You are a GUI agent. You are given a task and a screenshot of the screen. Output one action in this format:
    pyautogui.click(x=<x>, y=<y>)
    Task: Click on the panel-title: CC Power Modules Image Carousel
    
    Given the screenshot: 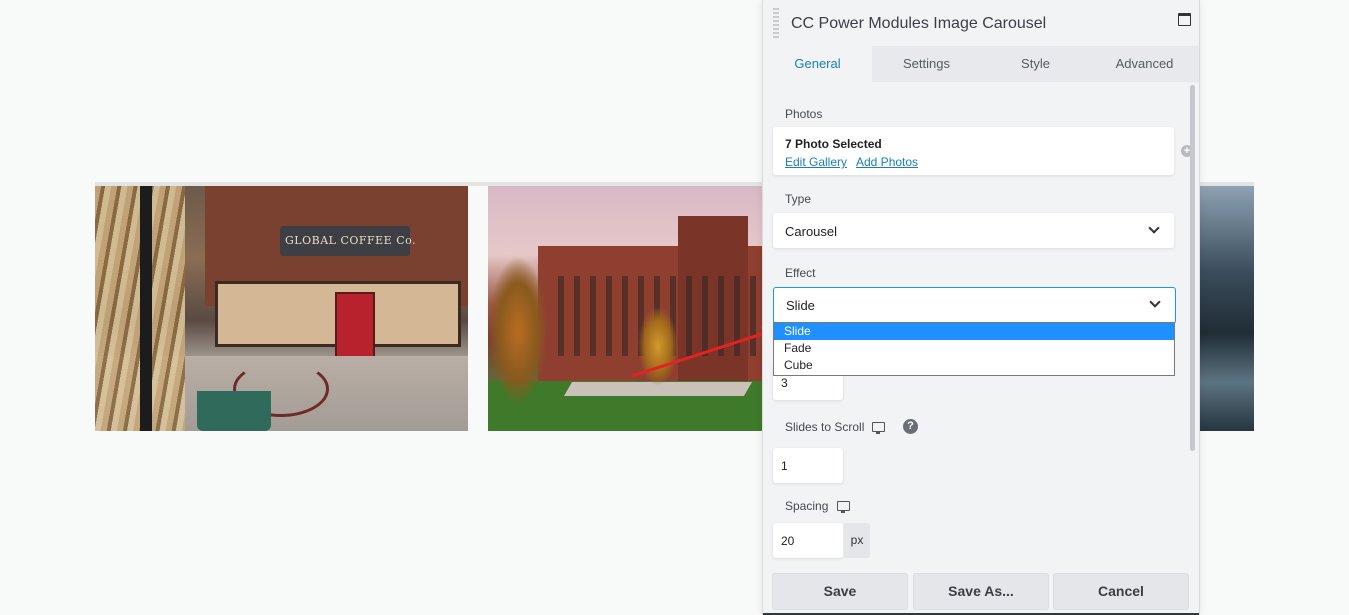 What is the action you would take?
    pyautogui.click(x=919, y=23)
    